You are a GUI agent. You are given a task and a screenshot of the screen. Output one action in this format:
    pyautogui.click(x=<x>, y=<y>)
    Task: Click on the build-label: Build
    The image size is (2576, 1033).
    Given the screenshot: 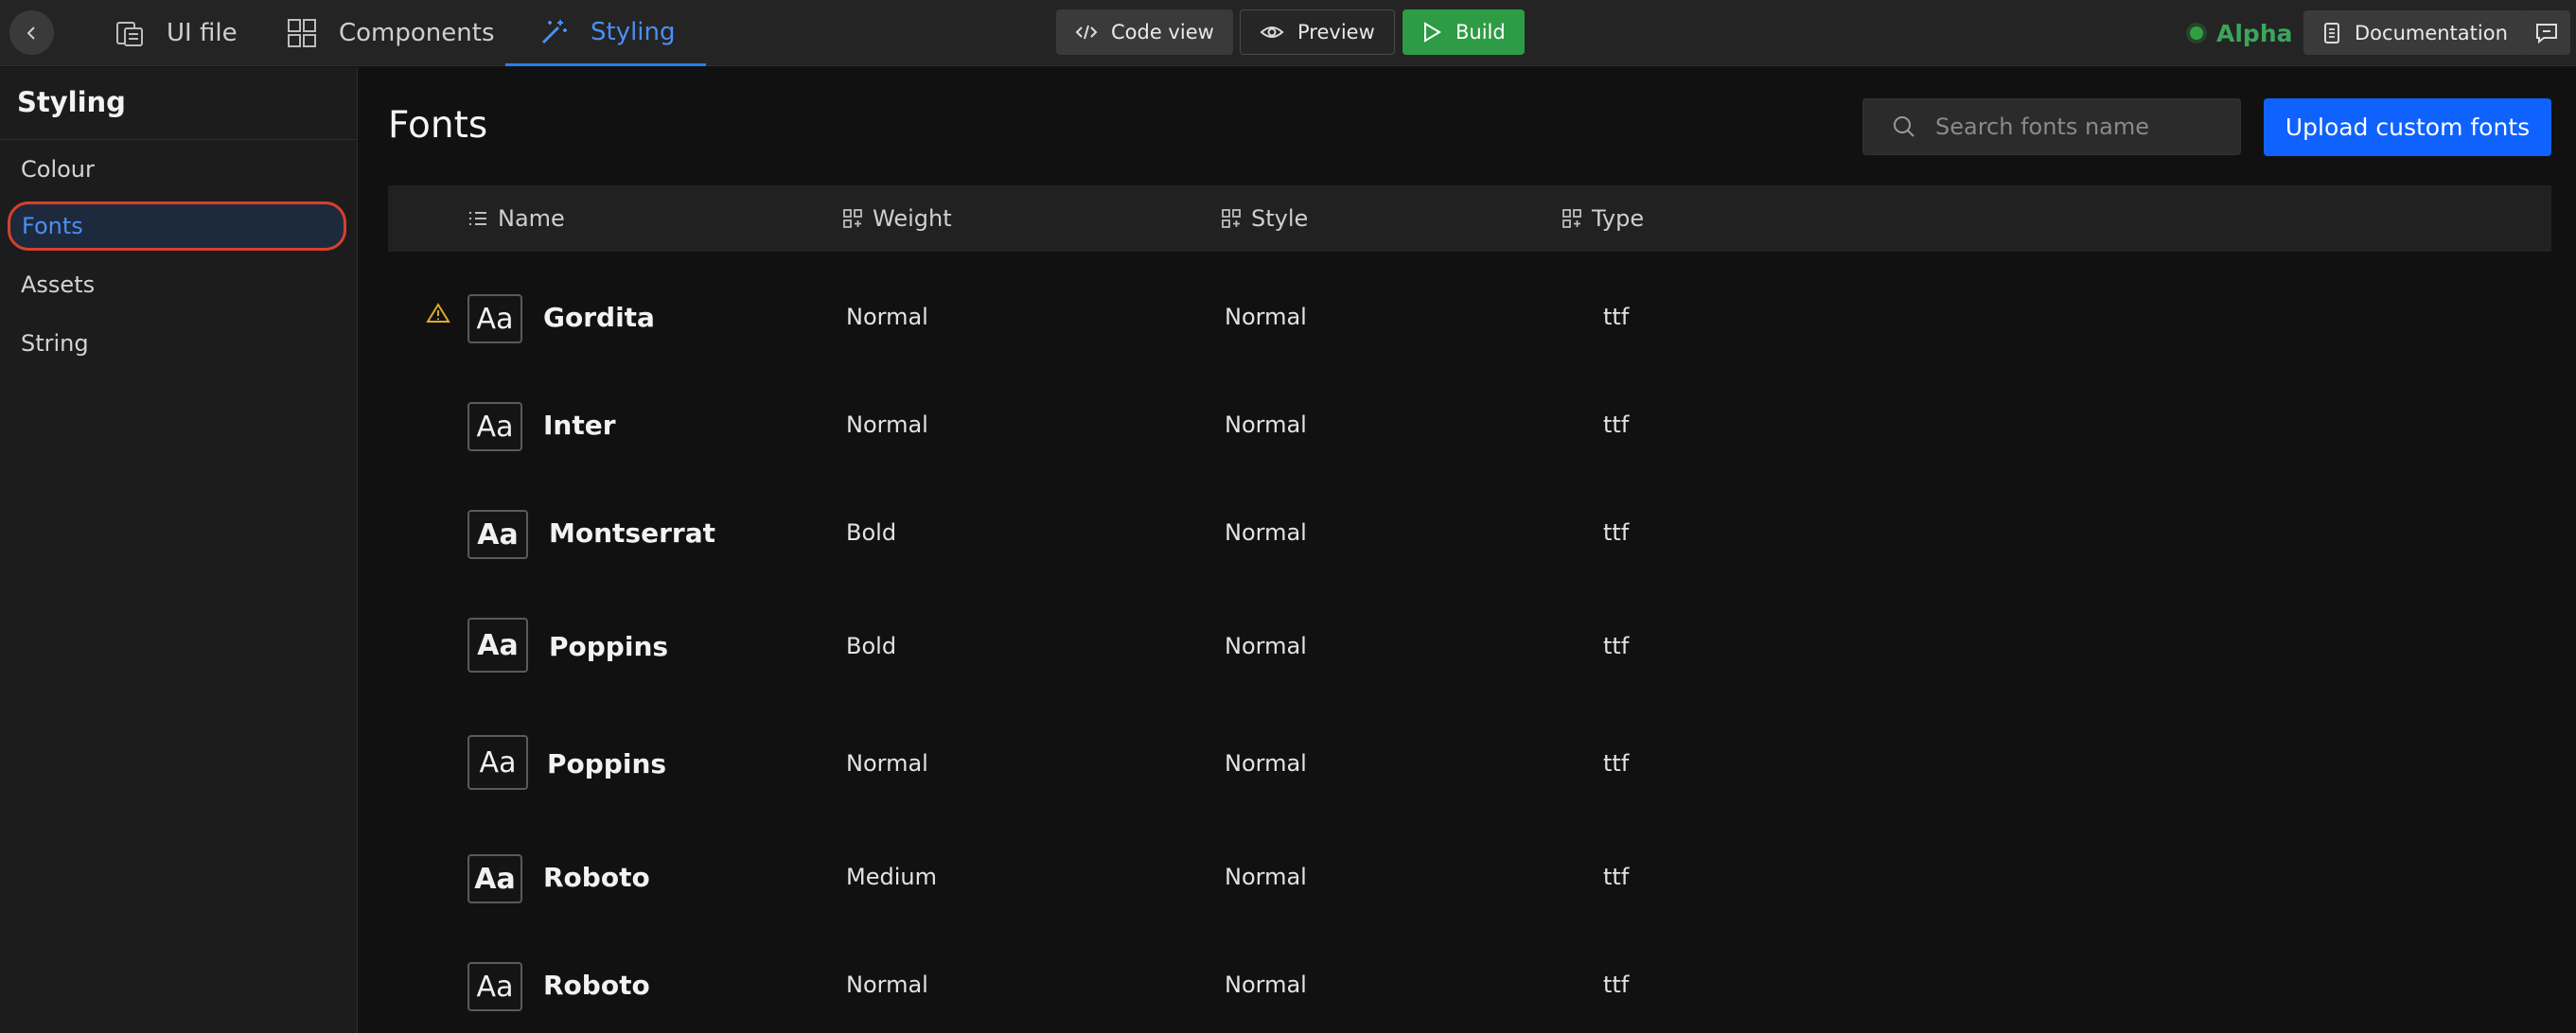 What is the action you would take?
    pyautogui.click(x=1481, y=32)
    